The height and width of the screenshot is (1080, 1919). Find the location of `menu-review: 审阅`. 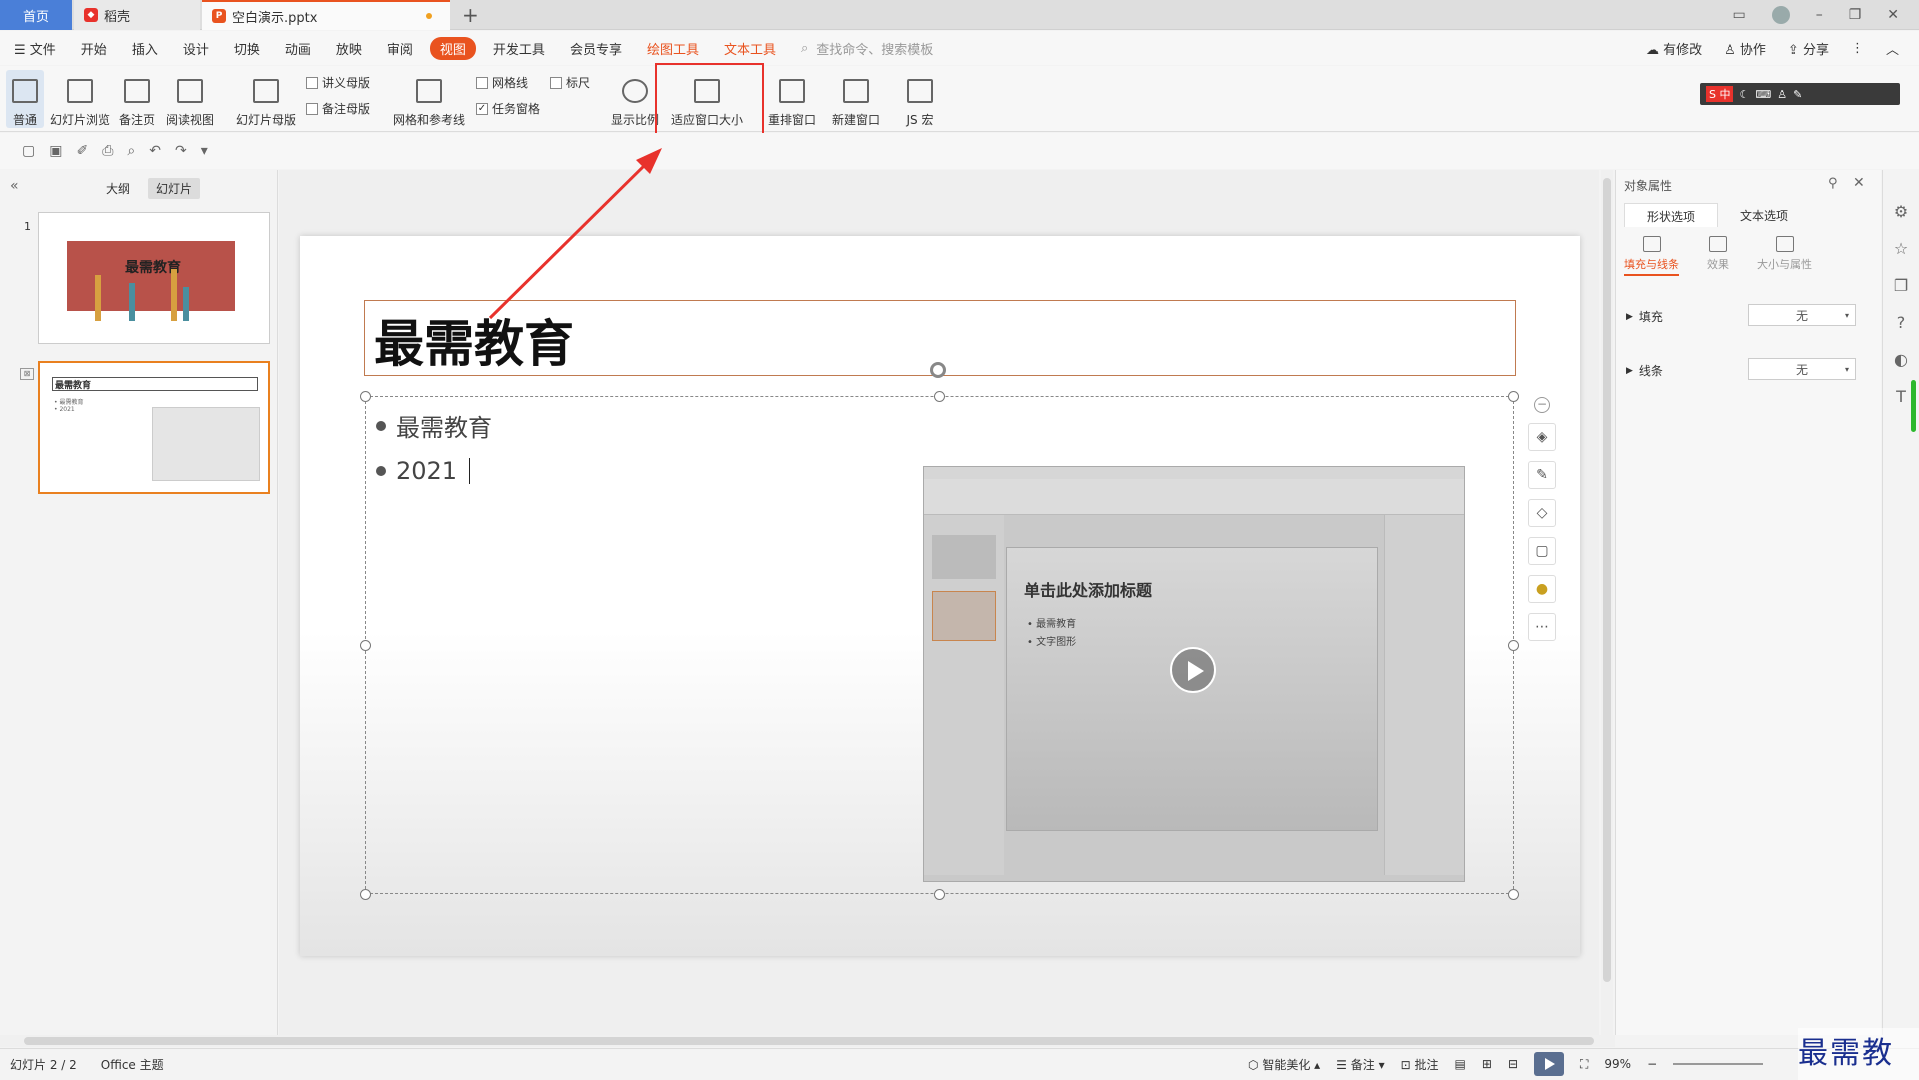

menu-review: 审阅 is located at coordinates (400, 48).